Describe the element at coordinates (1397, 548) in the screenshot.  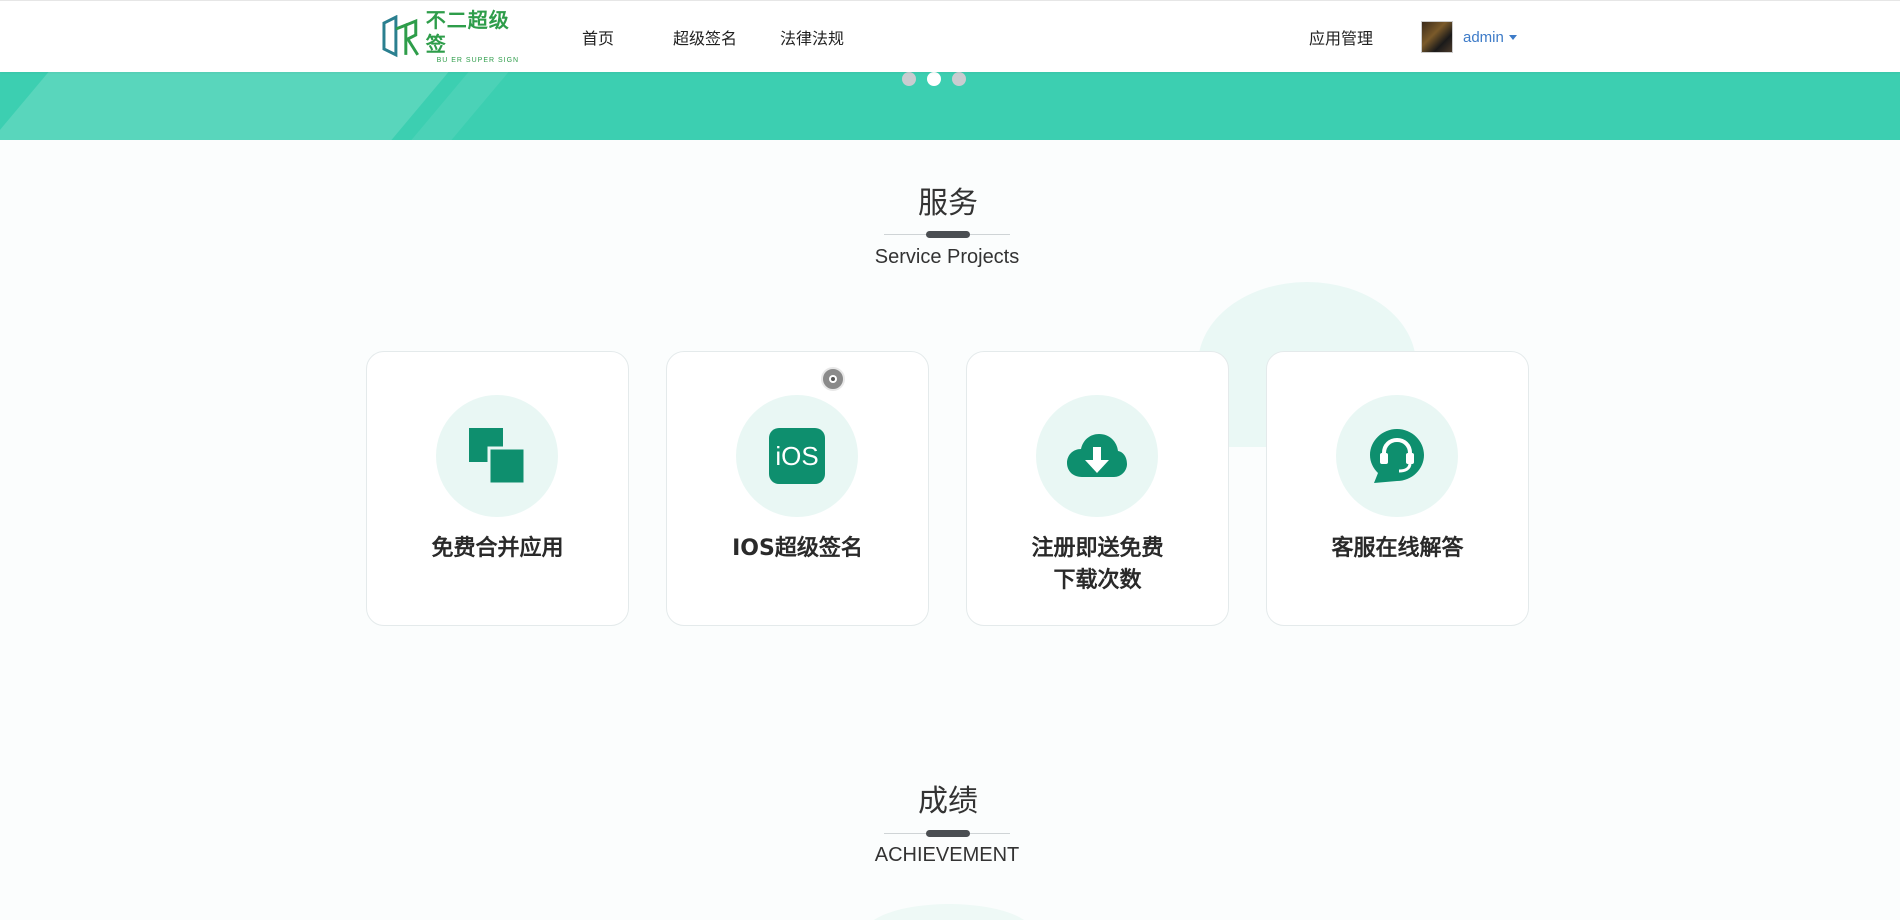
I see `card-label: 客服在线解答` at that location.